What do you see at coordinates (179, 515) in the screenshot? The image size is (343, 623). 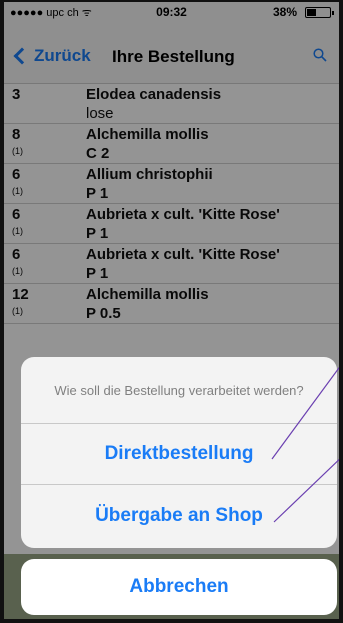 I see `transfer-to-shop-button: Übergabe an Shop` at bounding box center [179, 515].